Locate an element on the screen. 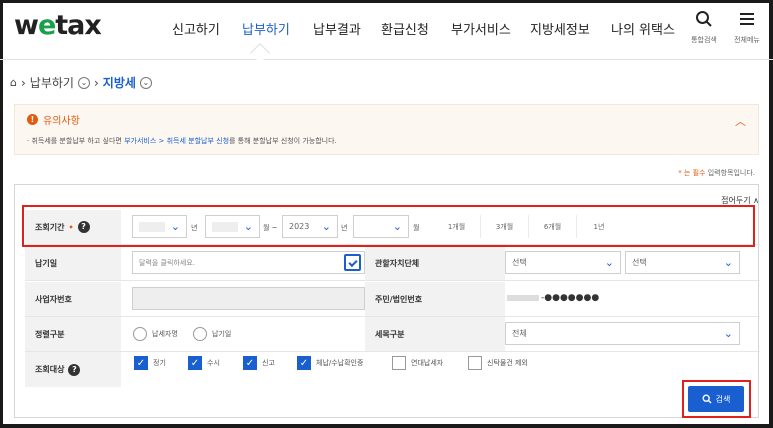 Image resolution: width=773 pixels, height=428 pixels. sort-radio-duedate: 납기일 is located at coordinates (212, 334).